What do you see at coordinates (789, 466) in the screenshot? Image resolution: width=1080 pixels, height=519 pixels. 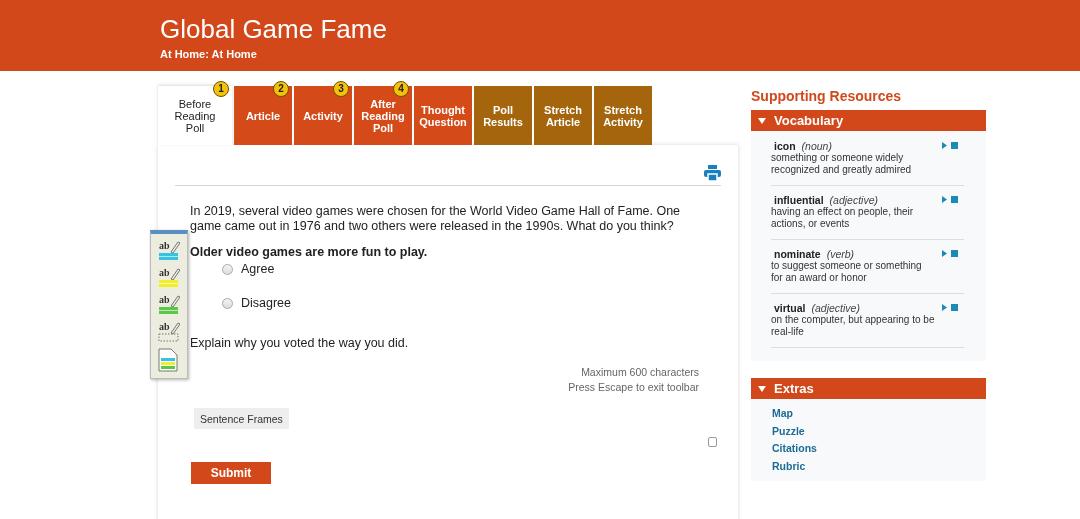 I see `resource-link: Rubric` at bounding box center [789, 466].